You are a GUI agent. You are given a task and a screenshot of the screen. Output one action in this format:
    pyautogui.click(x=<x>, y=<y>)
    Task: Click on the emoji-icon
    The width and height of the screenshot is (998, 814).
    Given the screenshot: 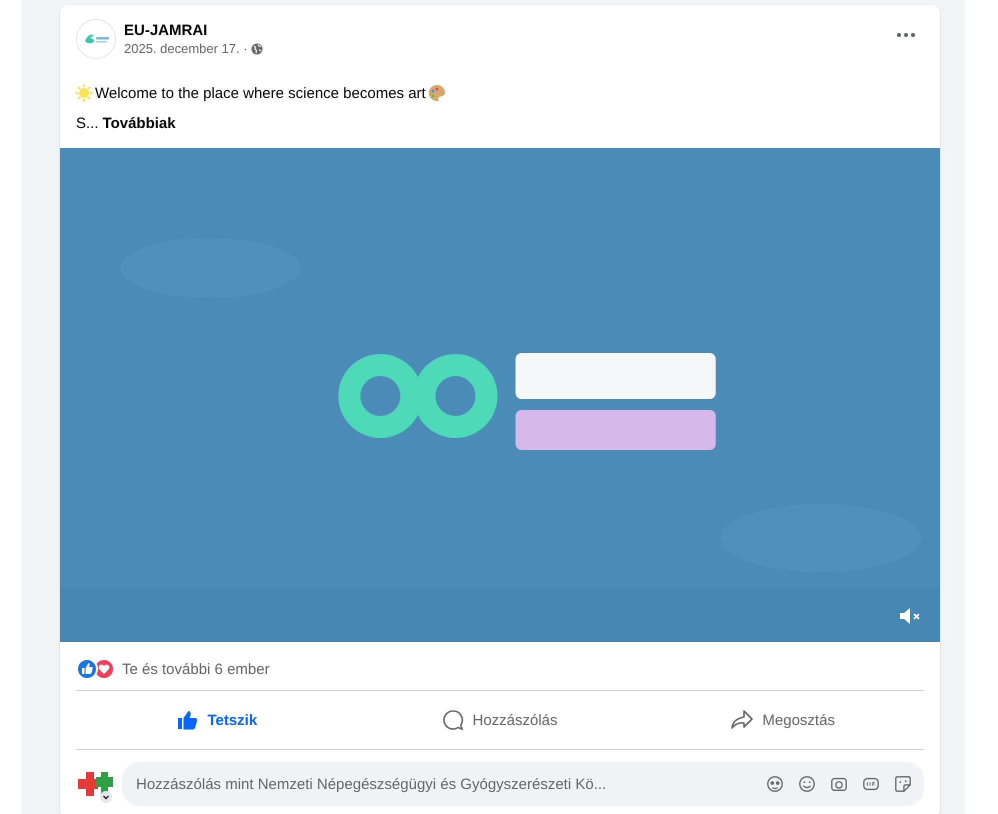 What is the action you would take?
    pyautogui.click(x=807, y=784)
    